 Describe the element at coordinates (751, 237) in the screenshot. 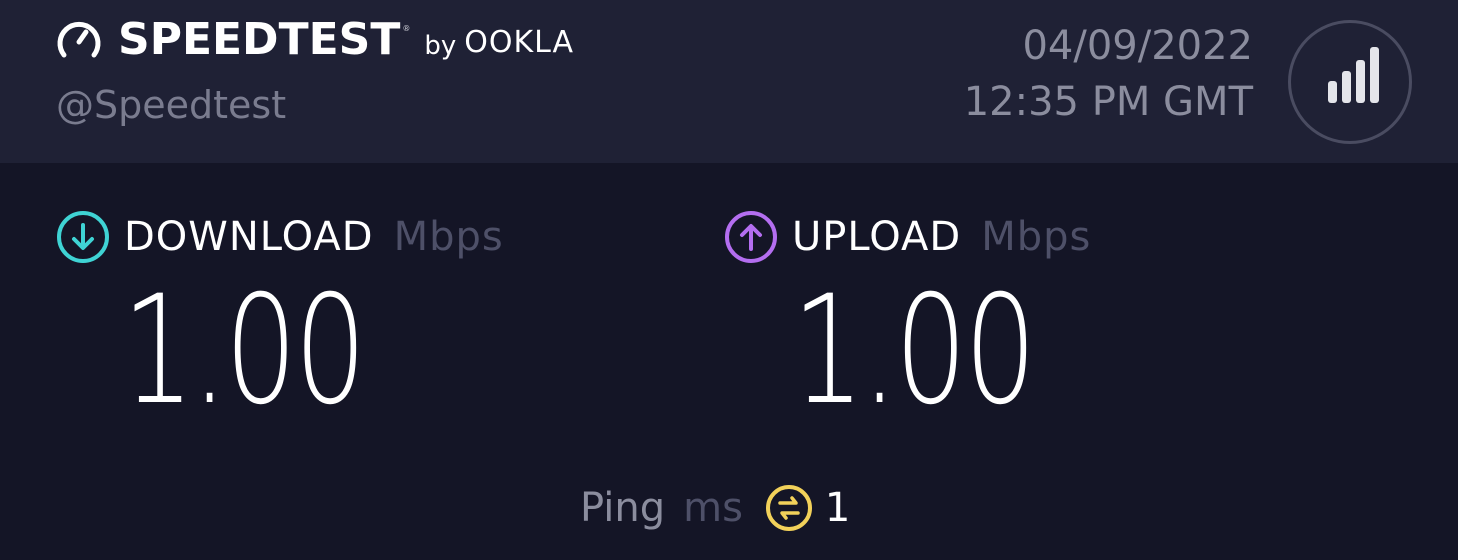

I see `arrow-up-circle-icon` at that location.